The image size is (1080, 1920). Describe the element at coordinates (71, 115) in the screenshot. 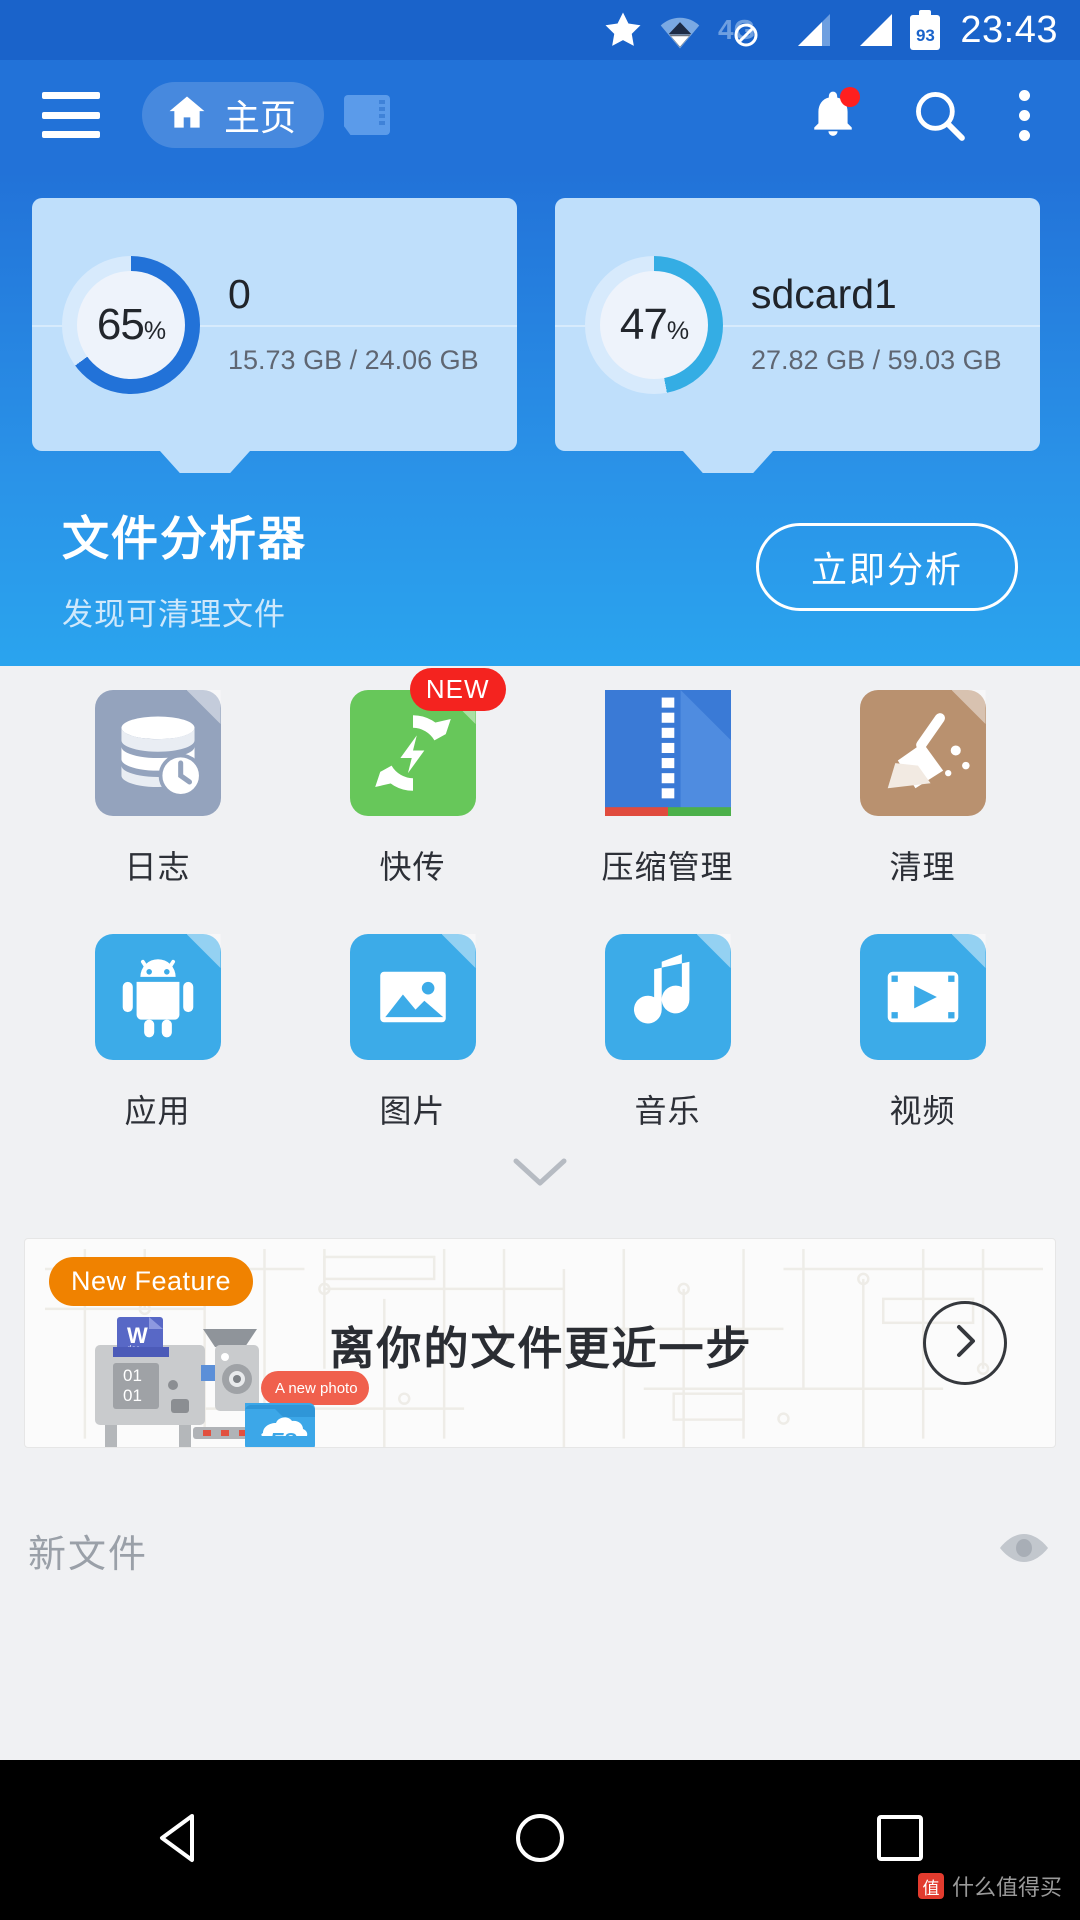

I see `hamburger-menu-icon` at that location.